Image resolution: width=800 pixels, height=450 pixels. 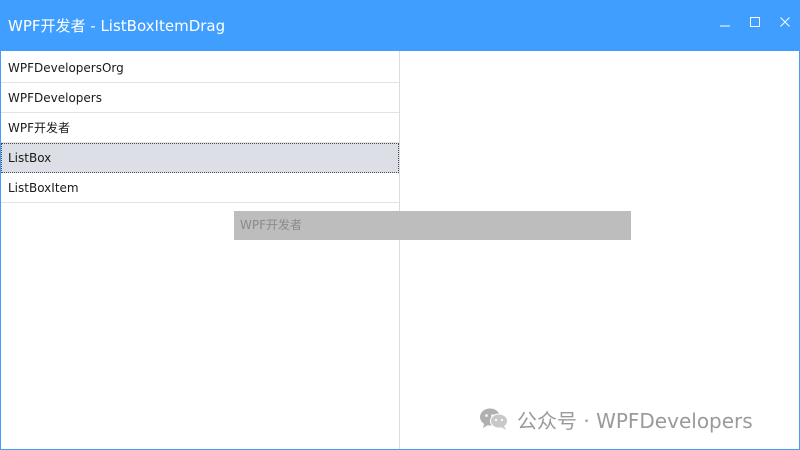 I want to click on maximize-icon, so click(x=755, y=22).